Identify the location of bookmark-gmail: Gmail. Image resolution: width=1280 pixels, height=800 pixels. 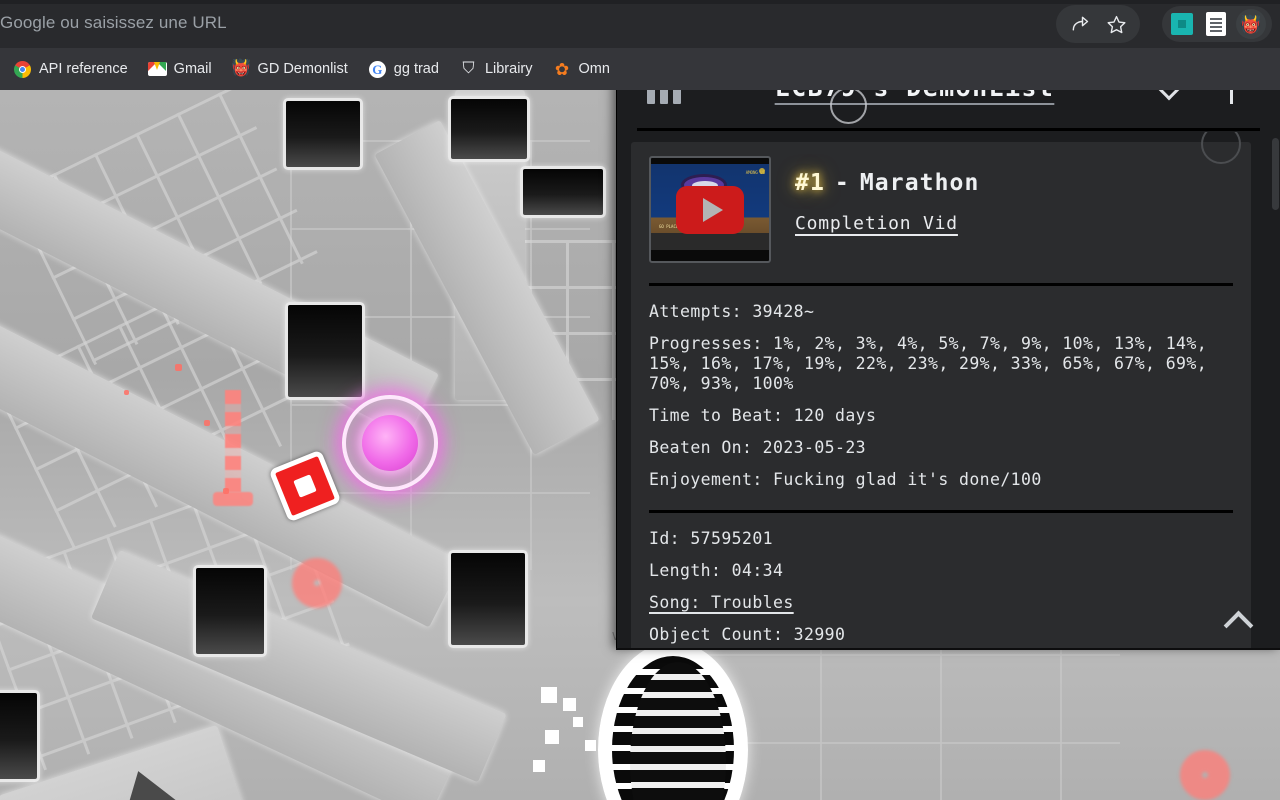
(180, 69).